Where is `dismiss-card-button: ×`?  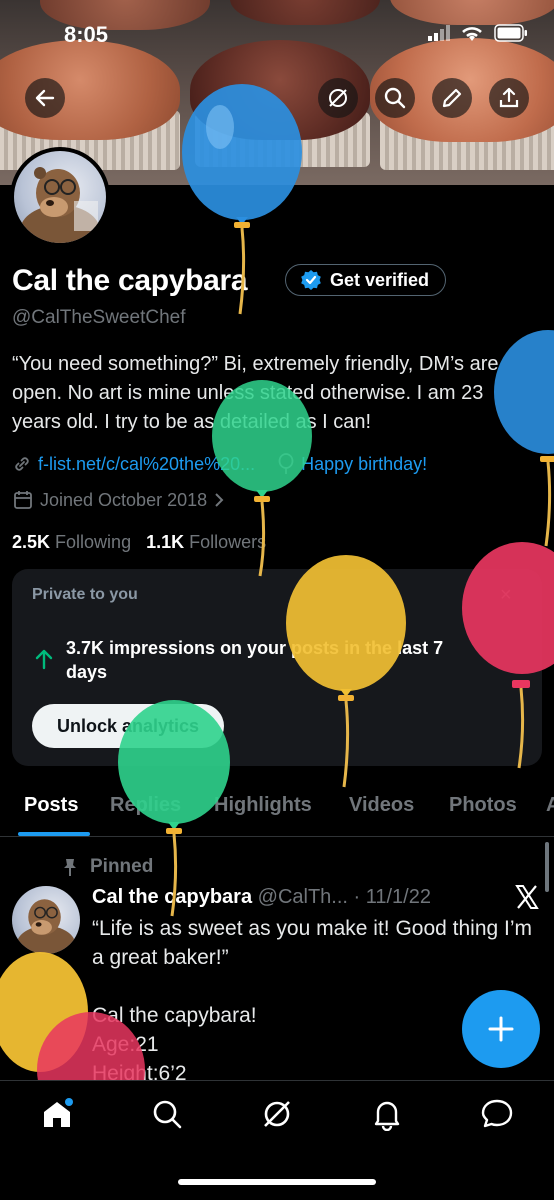
dismiss-card-button: × is located at coordinates (506, 595).